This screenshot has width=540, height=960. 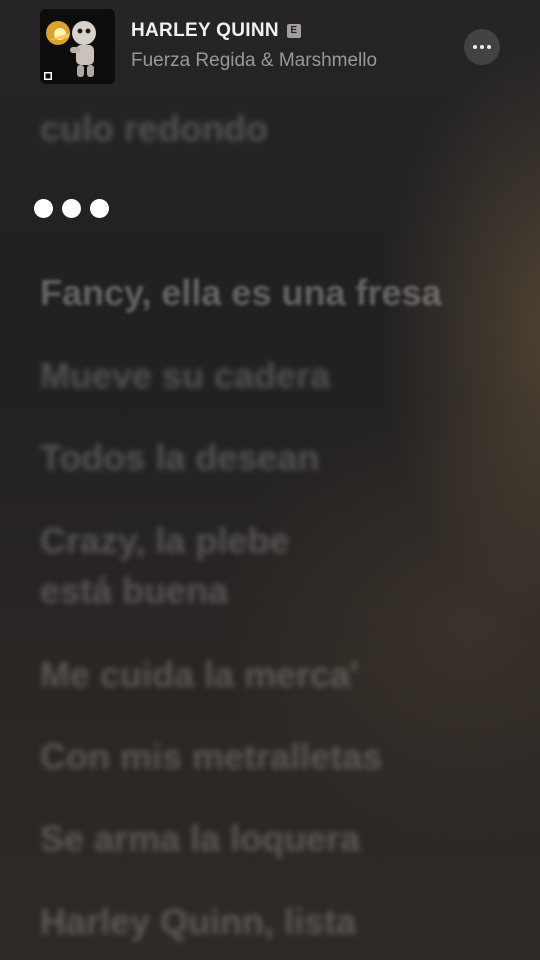 What do you see at coordinates (134, 590) in the screenshot?
I see `lyric-line: está buena` at bounding box center [134, 590].